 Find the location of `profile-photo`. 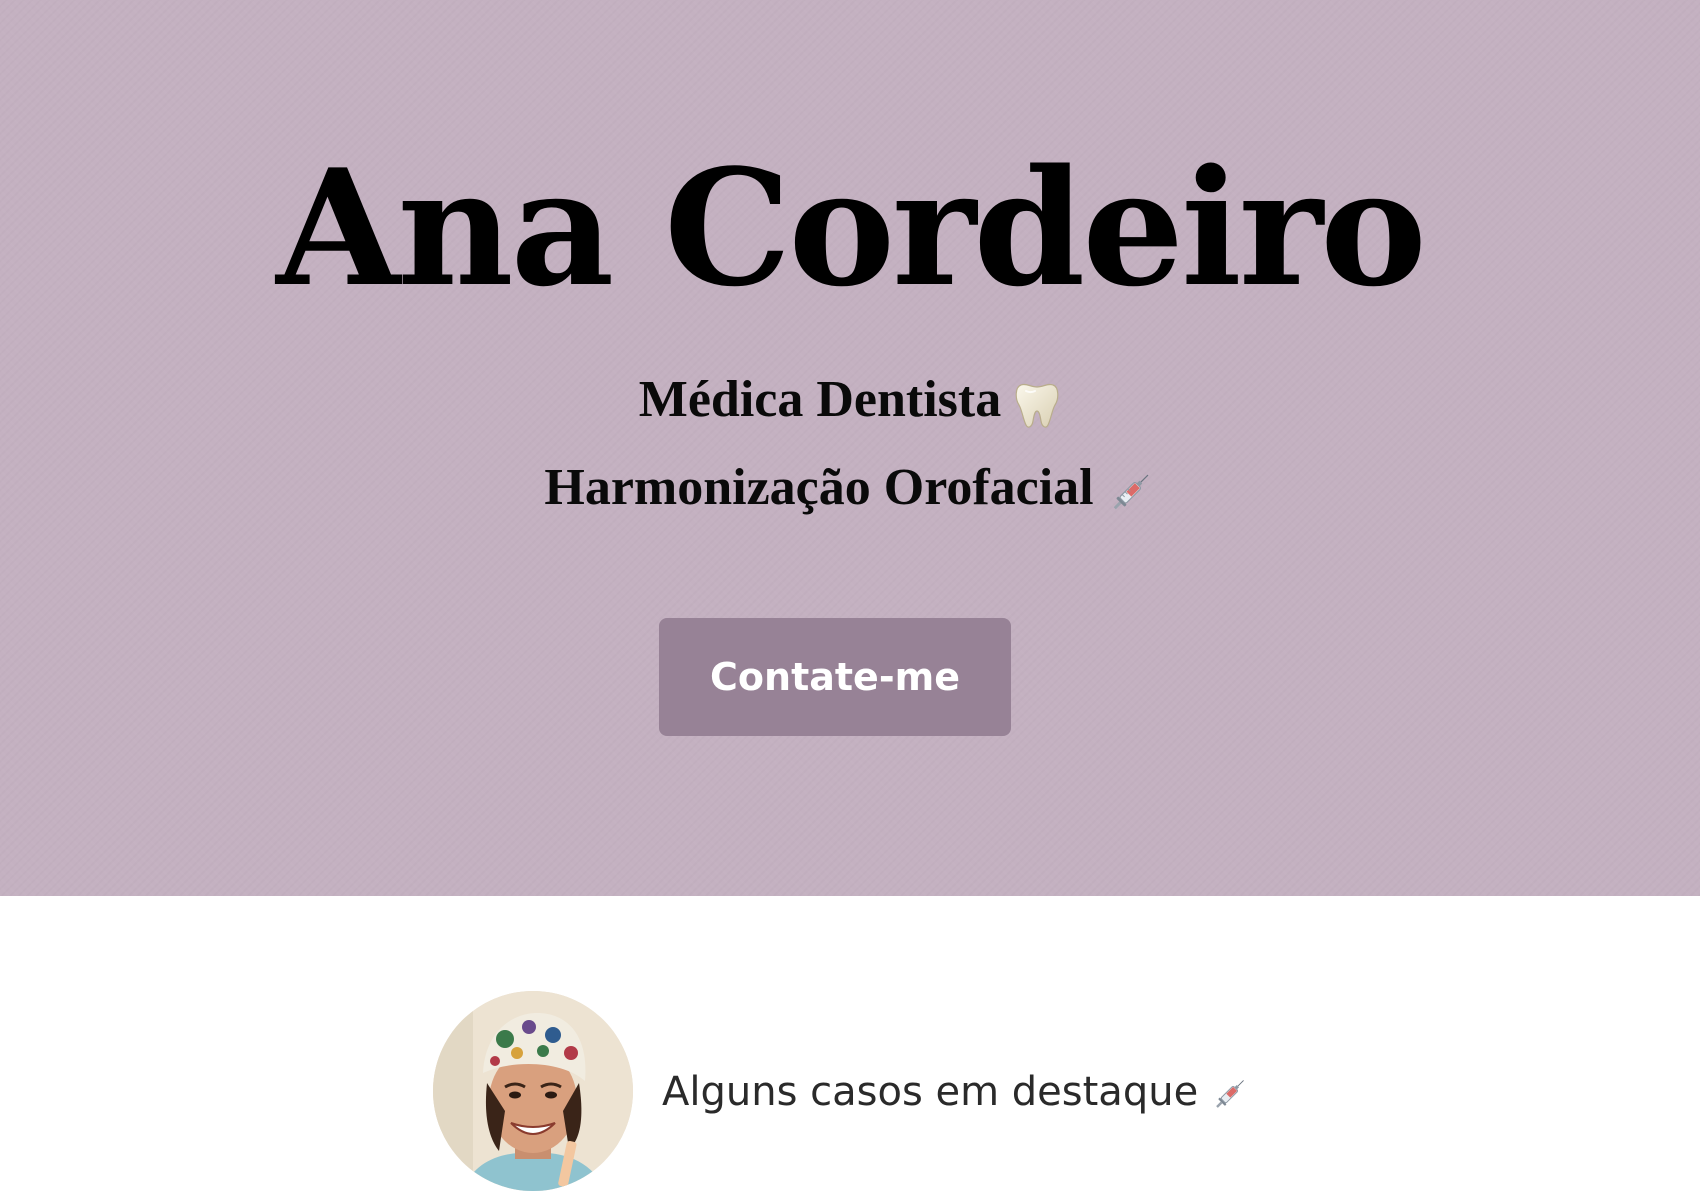

profile-photo is located at coordinates (533, 1091).